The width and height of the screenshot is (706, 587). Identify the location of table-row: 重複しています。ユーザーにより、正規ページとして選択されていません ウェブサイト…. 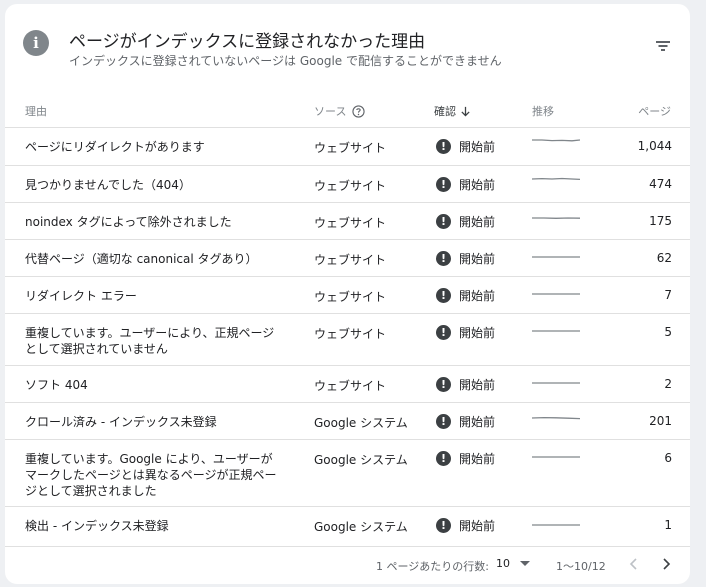
(347, 340).